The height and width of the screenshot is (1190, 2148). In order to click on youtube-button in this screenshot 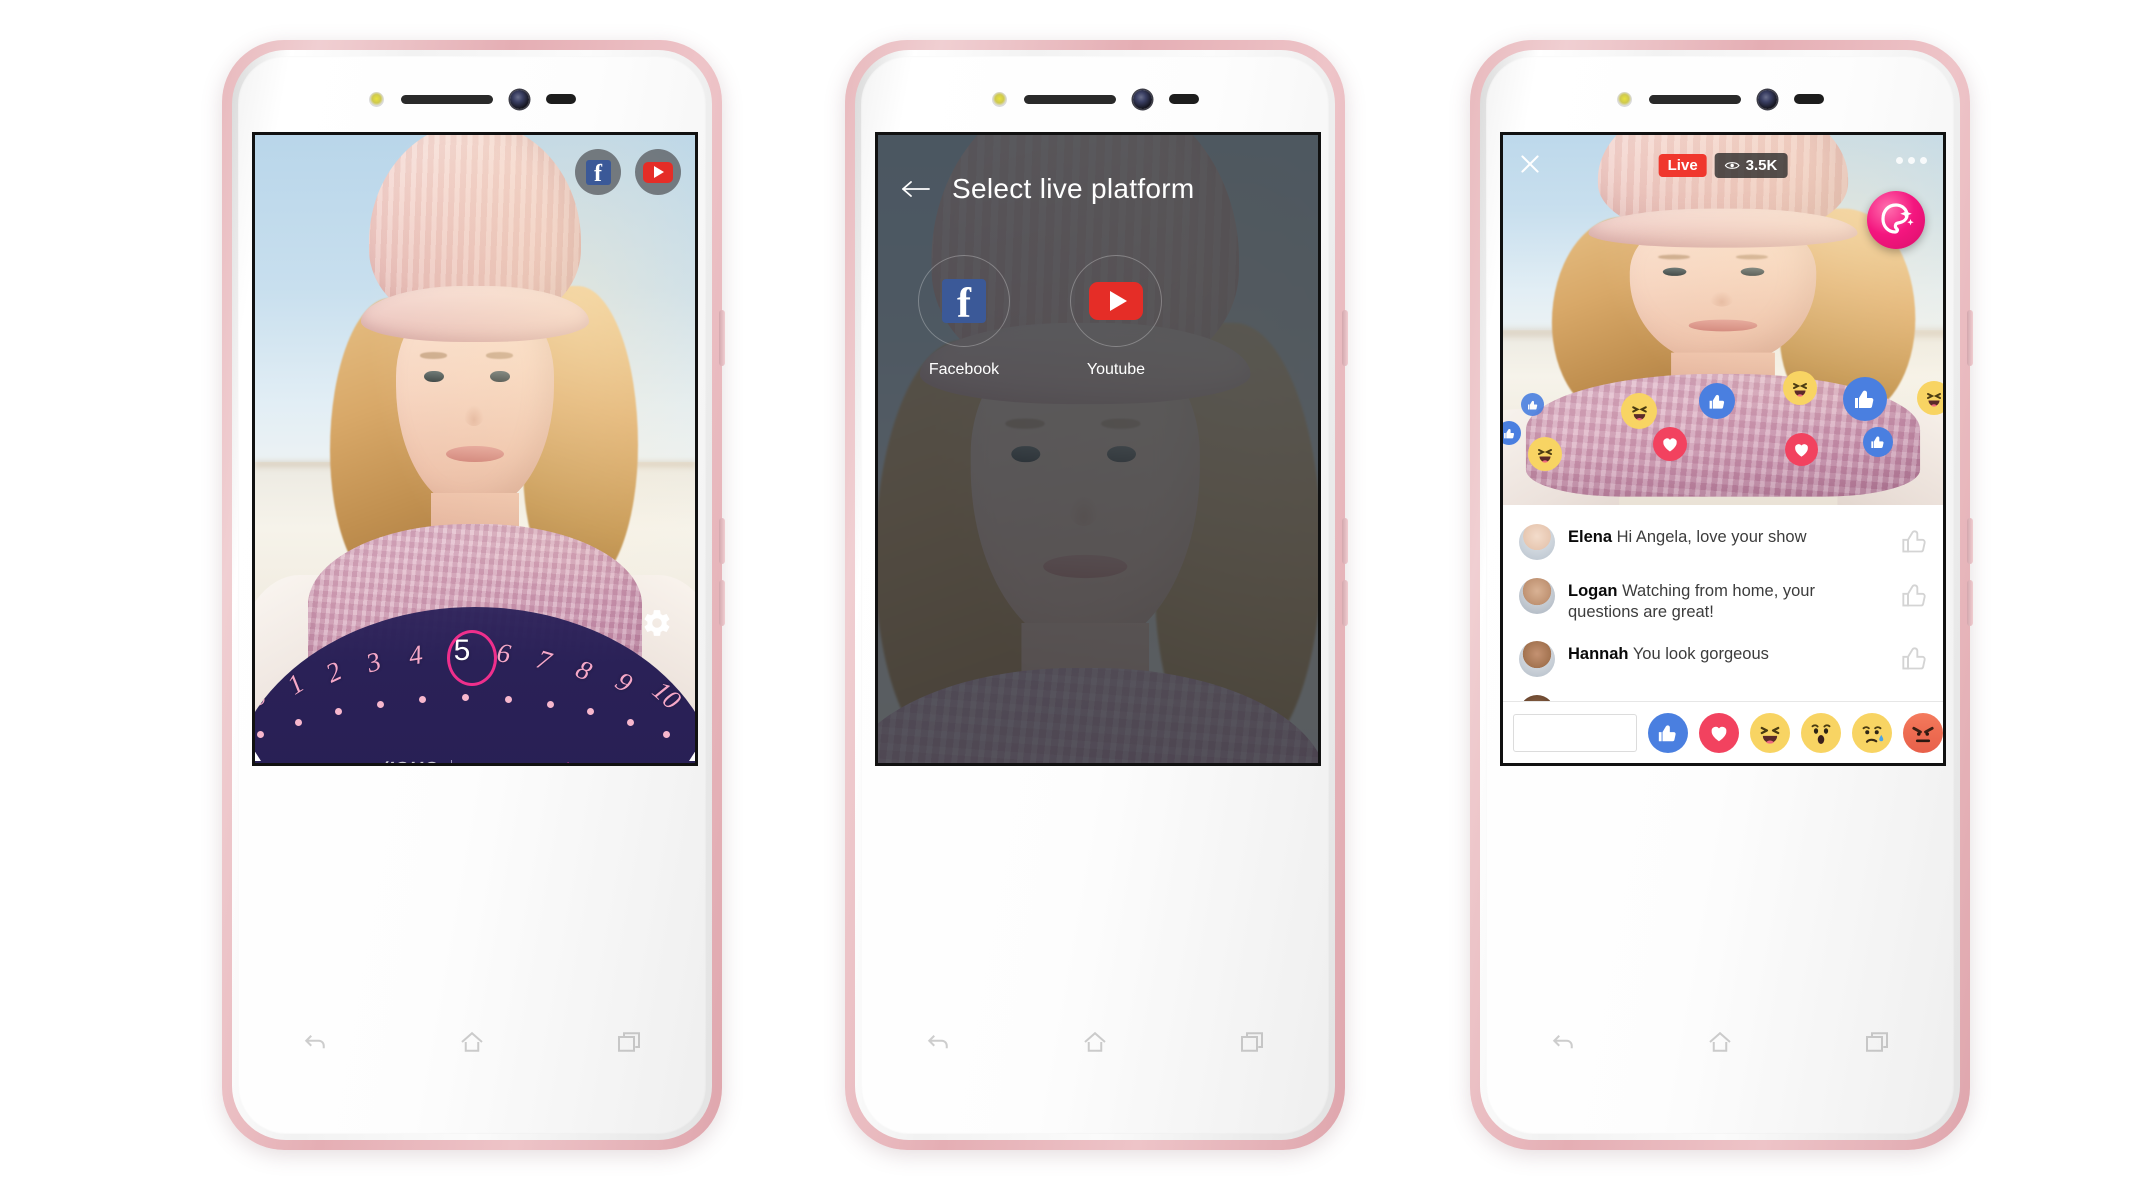, I will do `click(1116, 301)`.